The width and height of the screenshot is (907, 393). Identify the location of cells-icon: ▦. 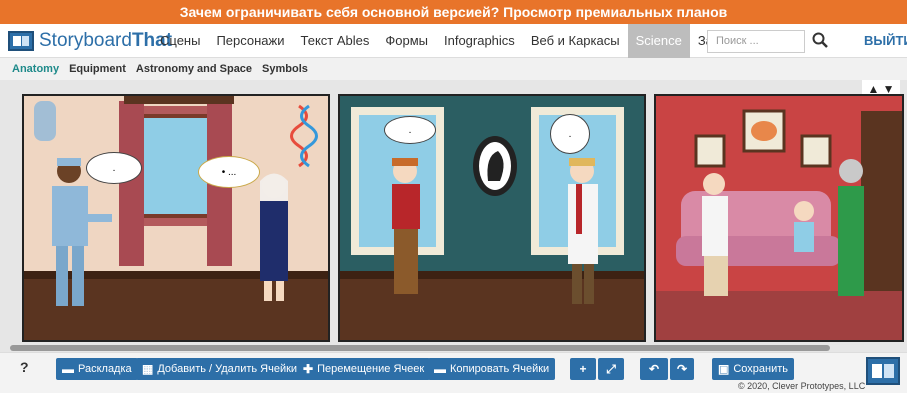
(148, 369).